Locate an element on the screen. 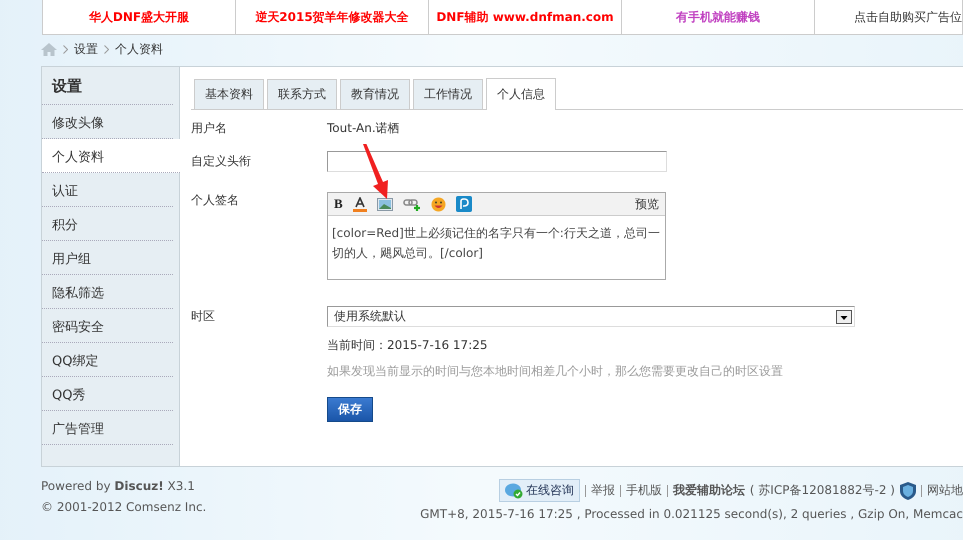 This screenshot has width=963, height=540. p-logo-icon is located at coordinates (464, 204).